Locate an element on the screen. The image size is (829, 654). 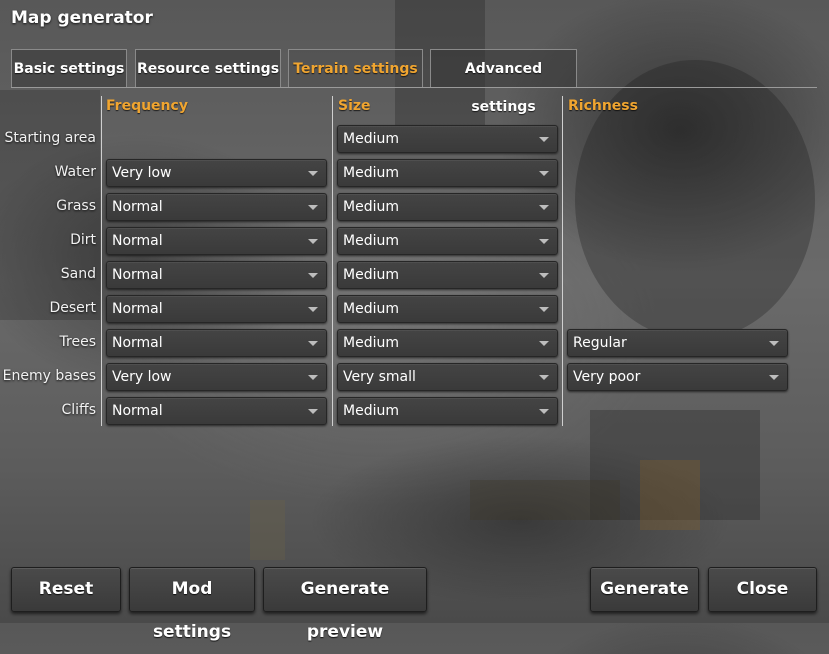
generate-button: Generate is located at coordinates (644, 589).